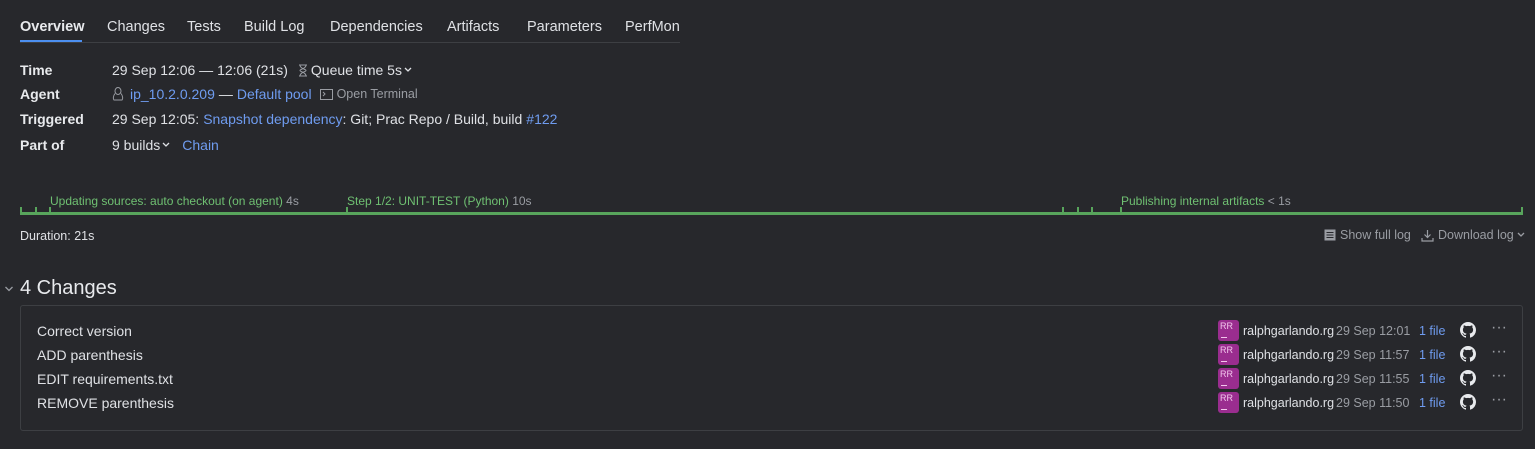 The width and height of the screenshot is (1535, 449). Describe the element at coordinates (136, 145) in the screenshot. I see `builds-count: 9 builds` at that location.